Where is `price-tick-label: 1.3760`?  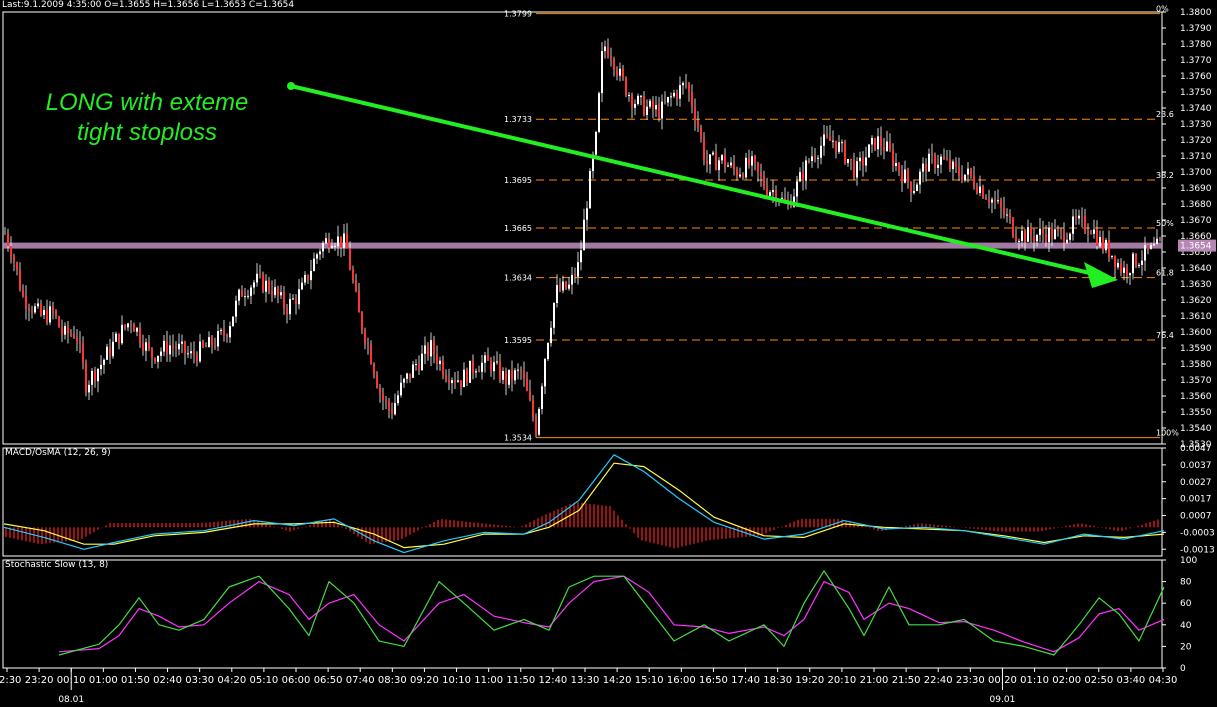 price-tick-label: 1.3760 is located at coordinates (1196, 77).